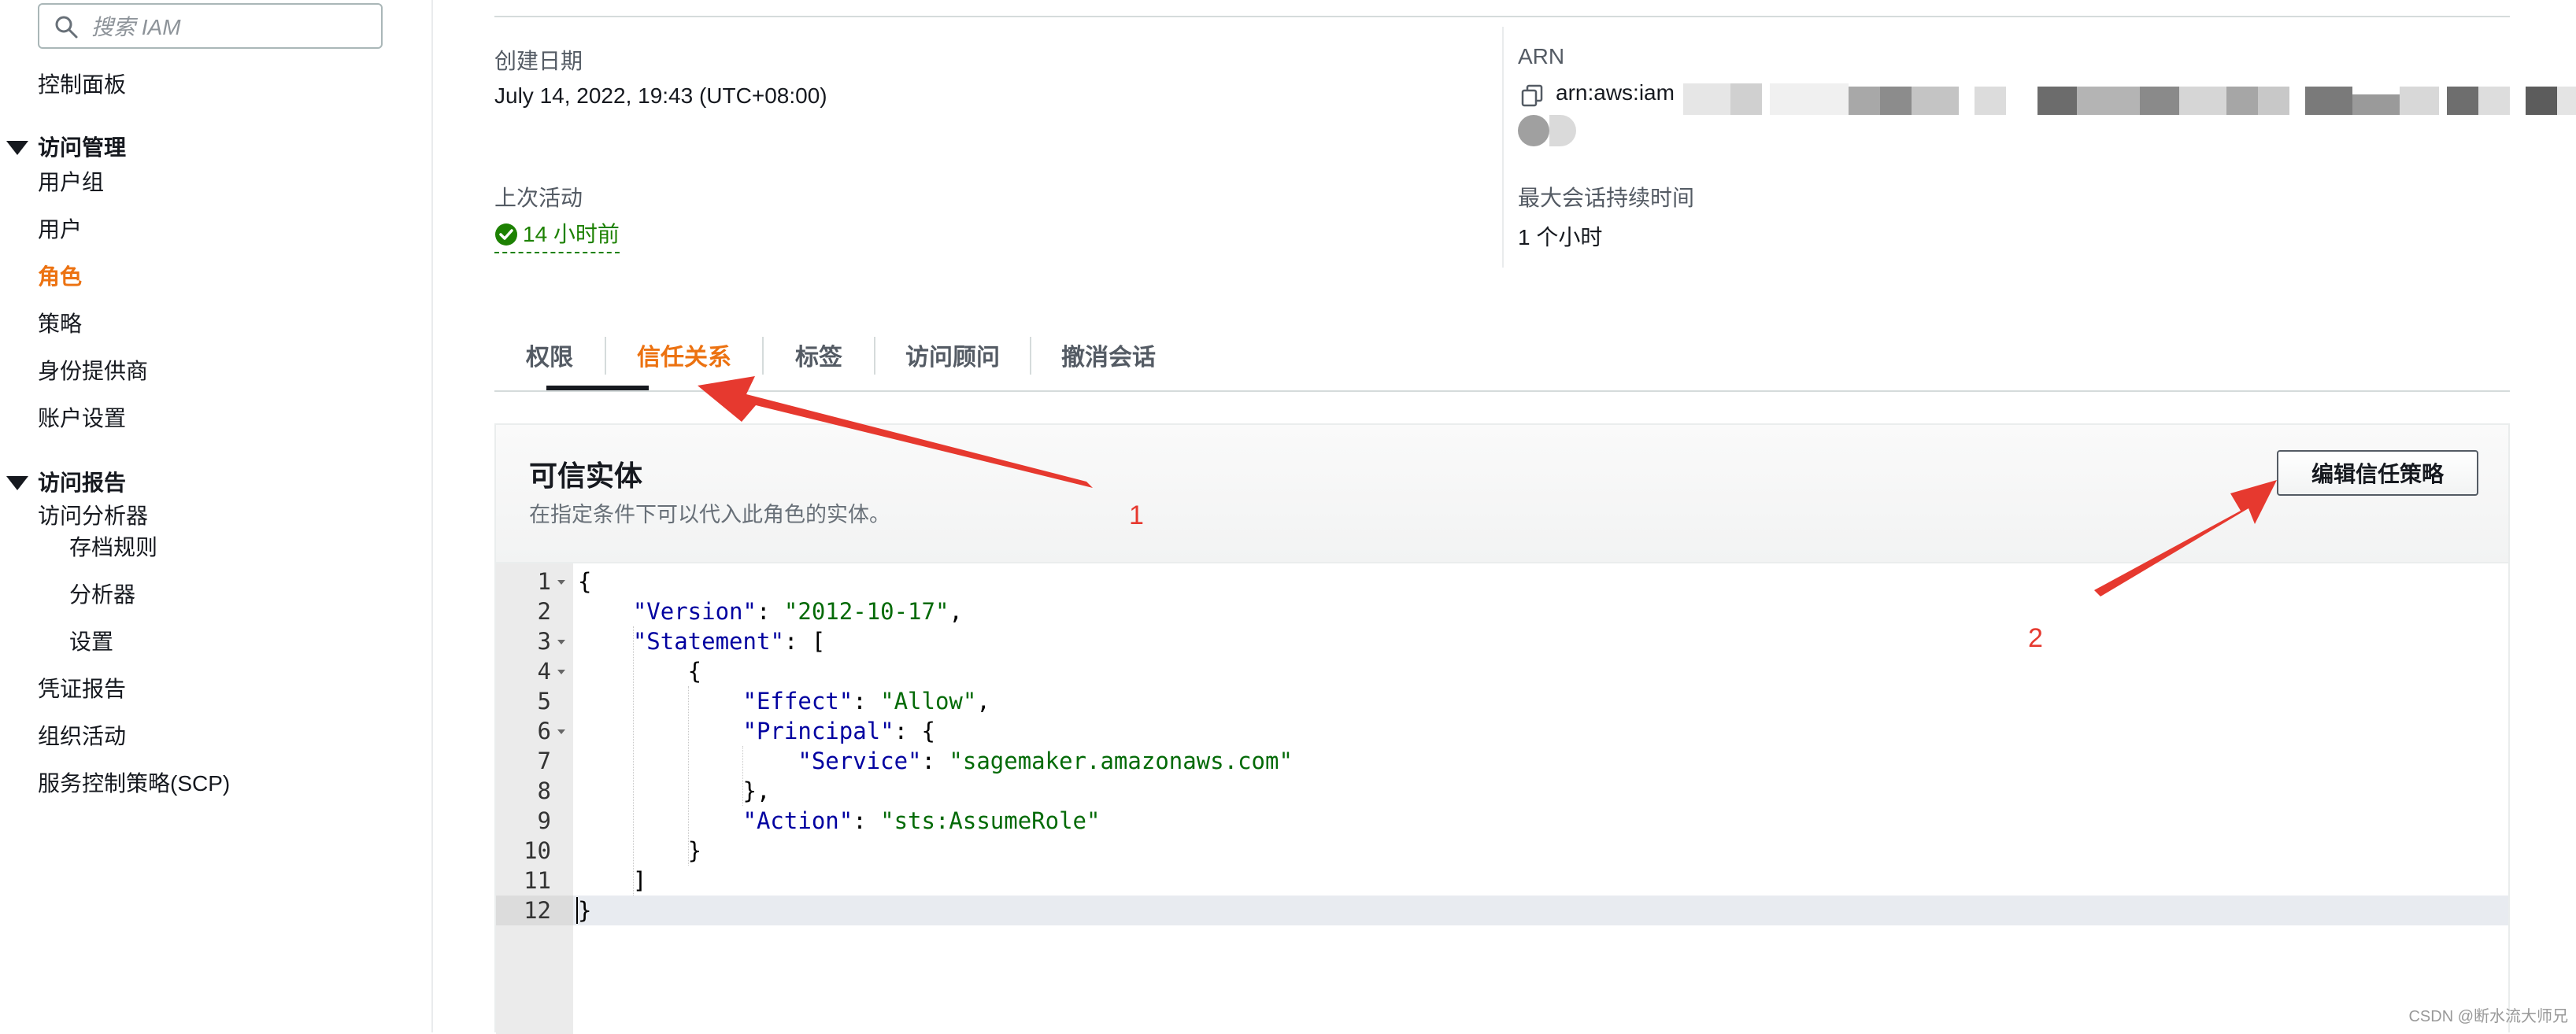 This screenshot has height=1034, width=2576. Describe the element at coordinates (82, 148) in the screenshot. I see `section-title: 访问管理` at that location.